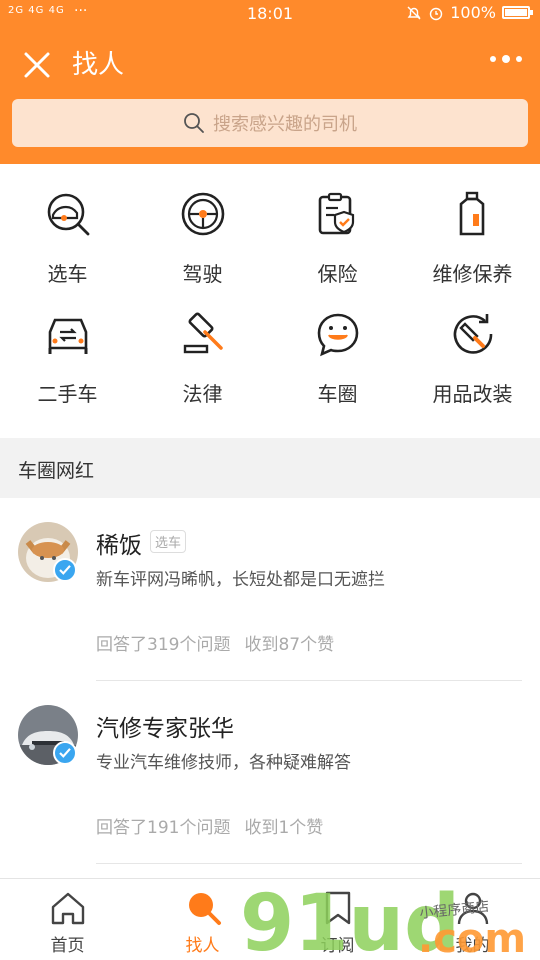 The image size is (540, 960). Describe the element at coordinates (98, 65) in the screenshot. I see `page-title: 找人` at that location.